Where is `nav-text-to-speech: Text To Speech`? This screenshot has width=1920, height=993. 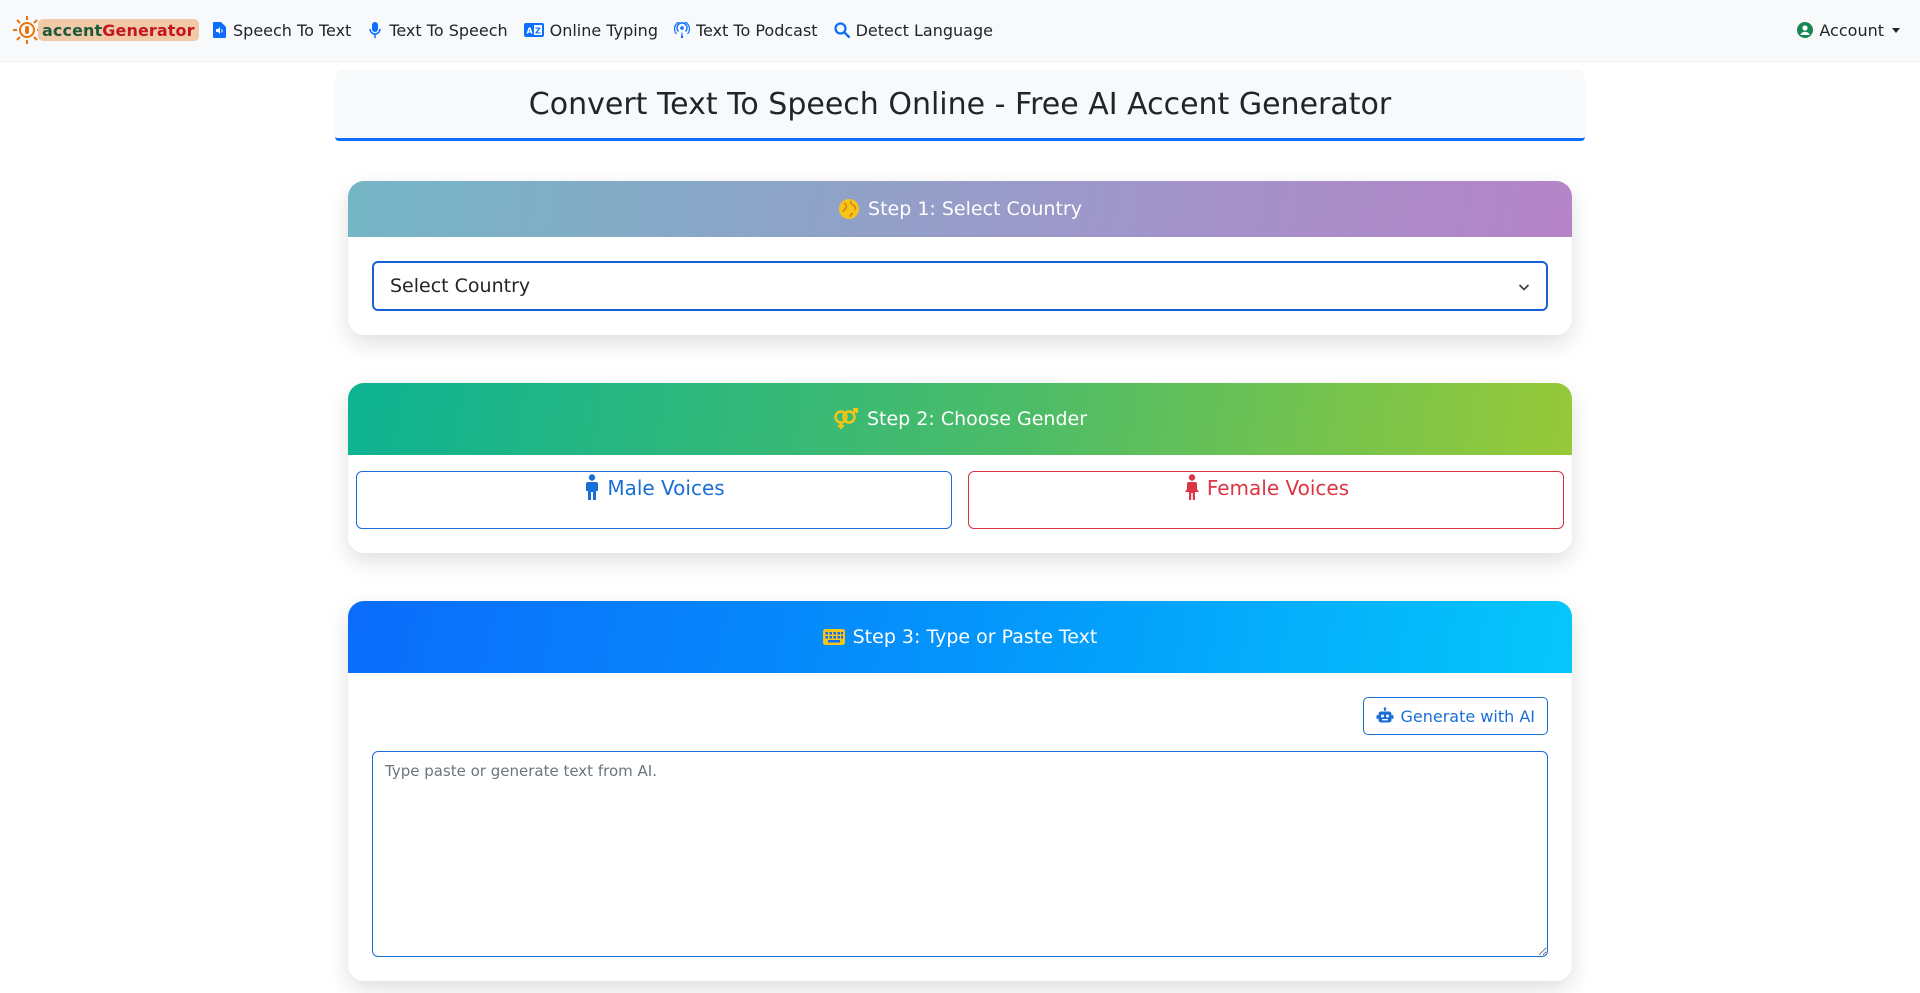 nav-text-to-speech: Text To Speech is located at coordinates (437, 30).